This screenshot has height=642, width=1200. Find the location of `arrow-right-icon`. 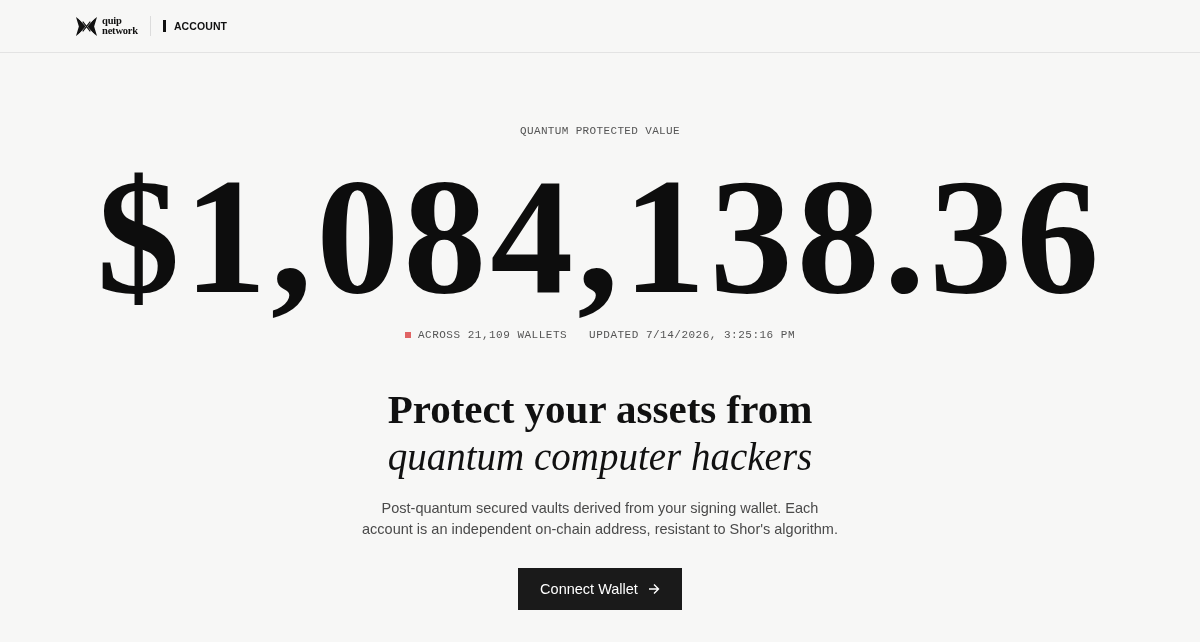

arrow-right-icon is located at coordinates (653, 588).